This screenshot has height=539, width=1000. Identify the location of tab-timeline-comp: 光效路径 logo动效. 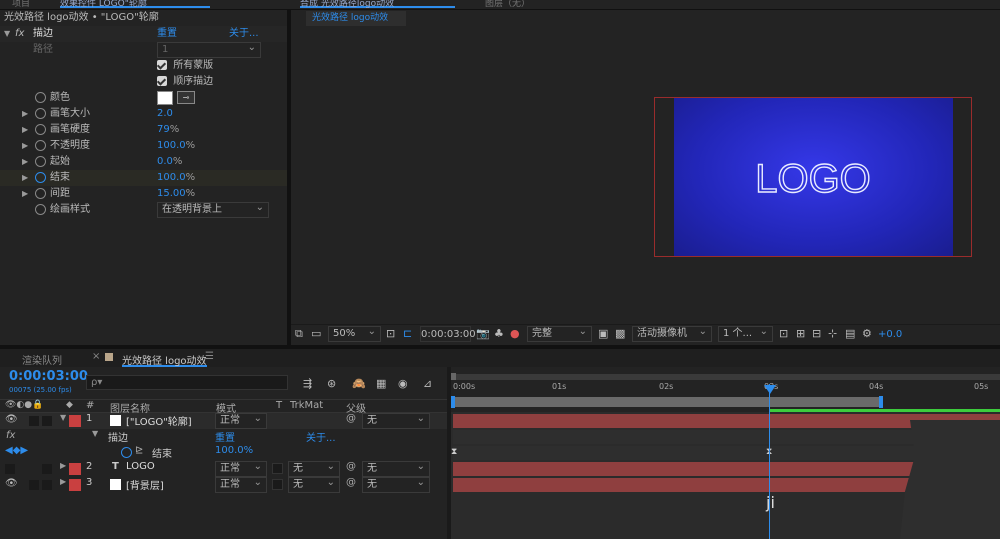
(164, 359).